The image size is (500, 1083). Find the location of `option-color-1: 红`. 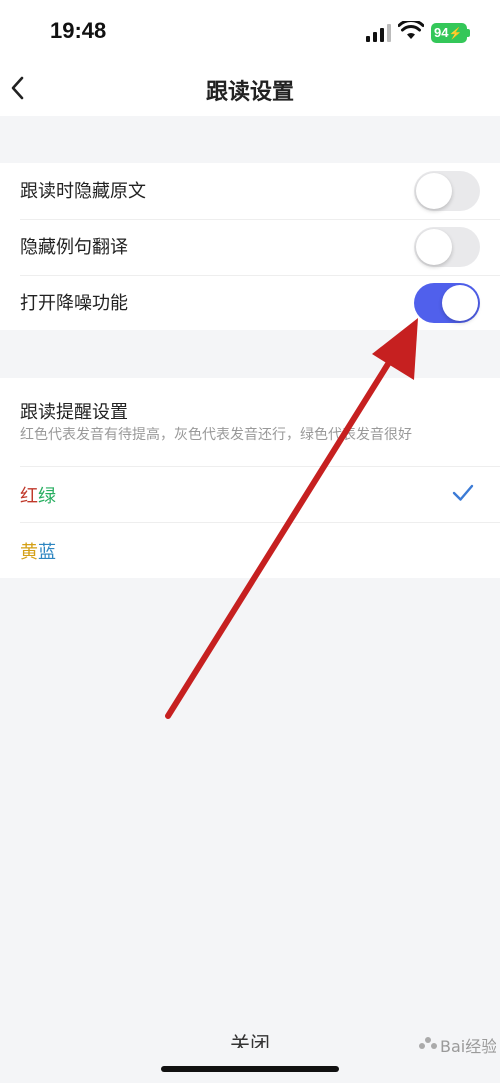

option-color-1: 红 is located at coordinates (29, 496).